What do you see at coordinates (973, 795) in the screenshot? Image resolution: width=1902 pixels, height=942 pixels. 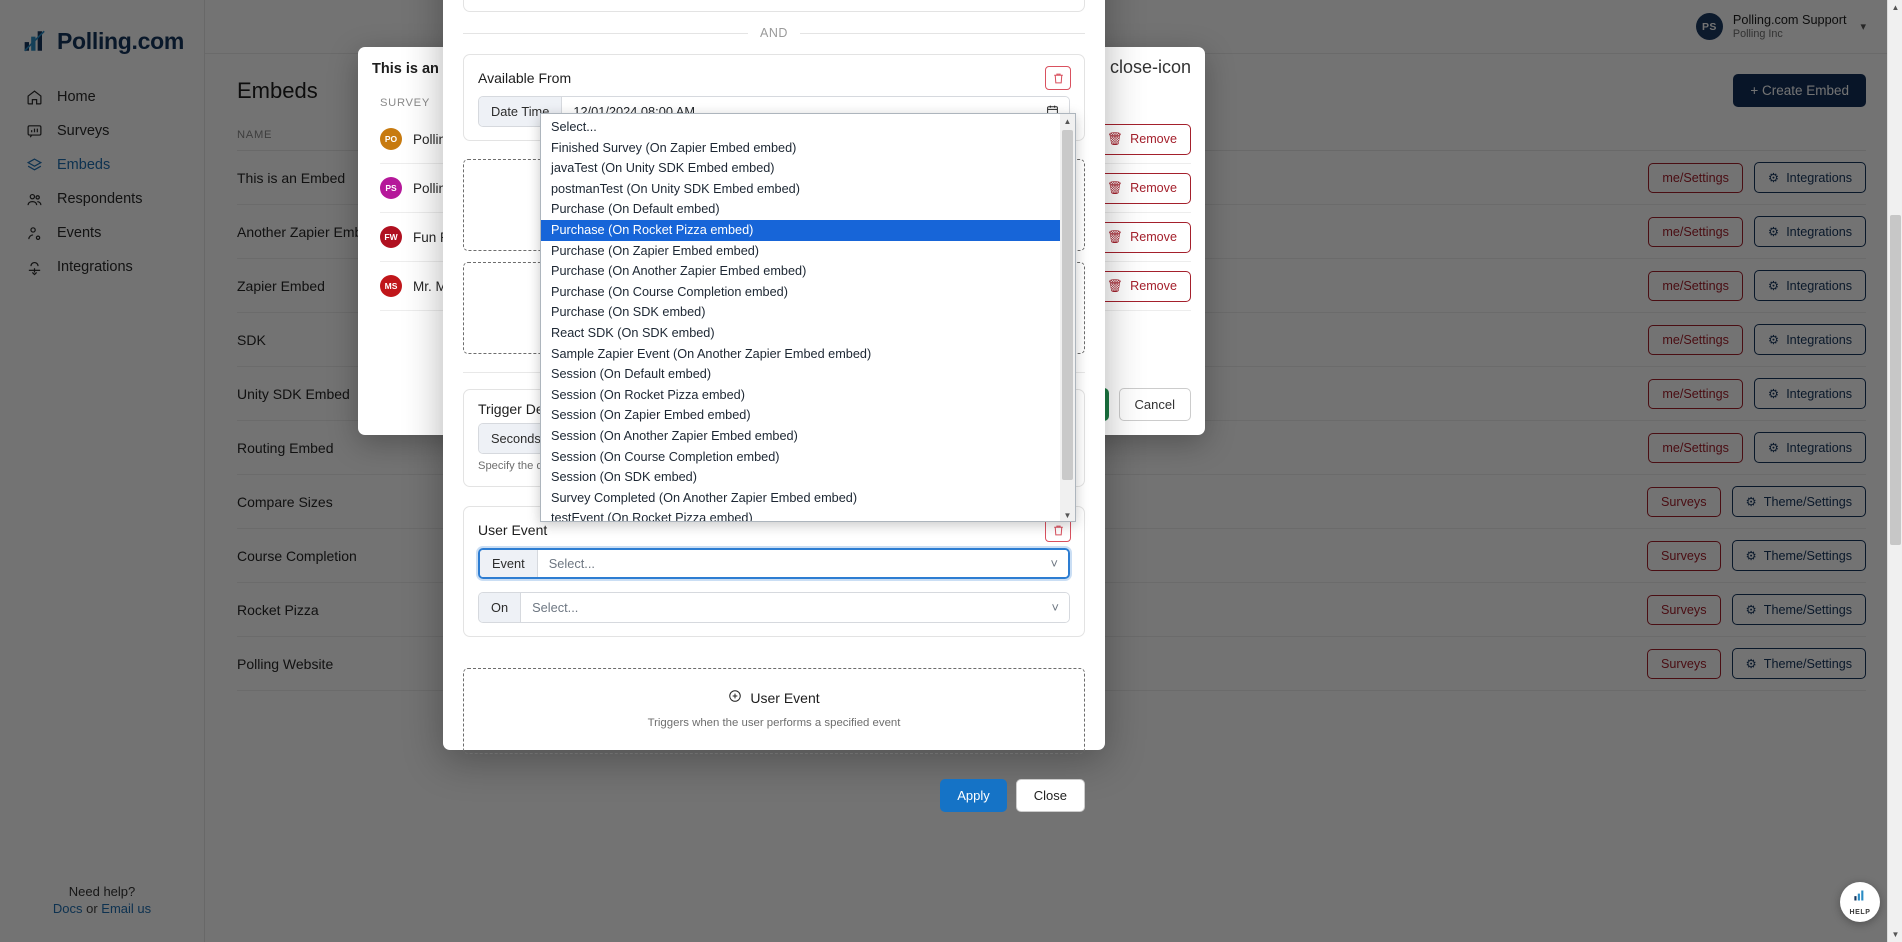 I see `apply-button: Apply` at bounding box center [973, 795].